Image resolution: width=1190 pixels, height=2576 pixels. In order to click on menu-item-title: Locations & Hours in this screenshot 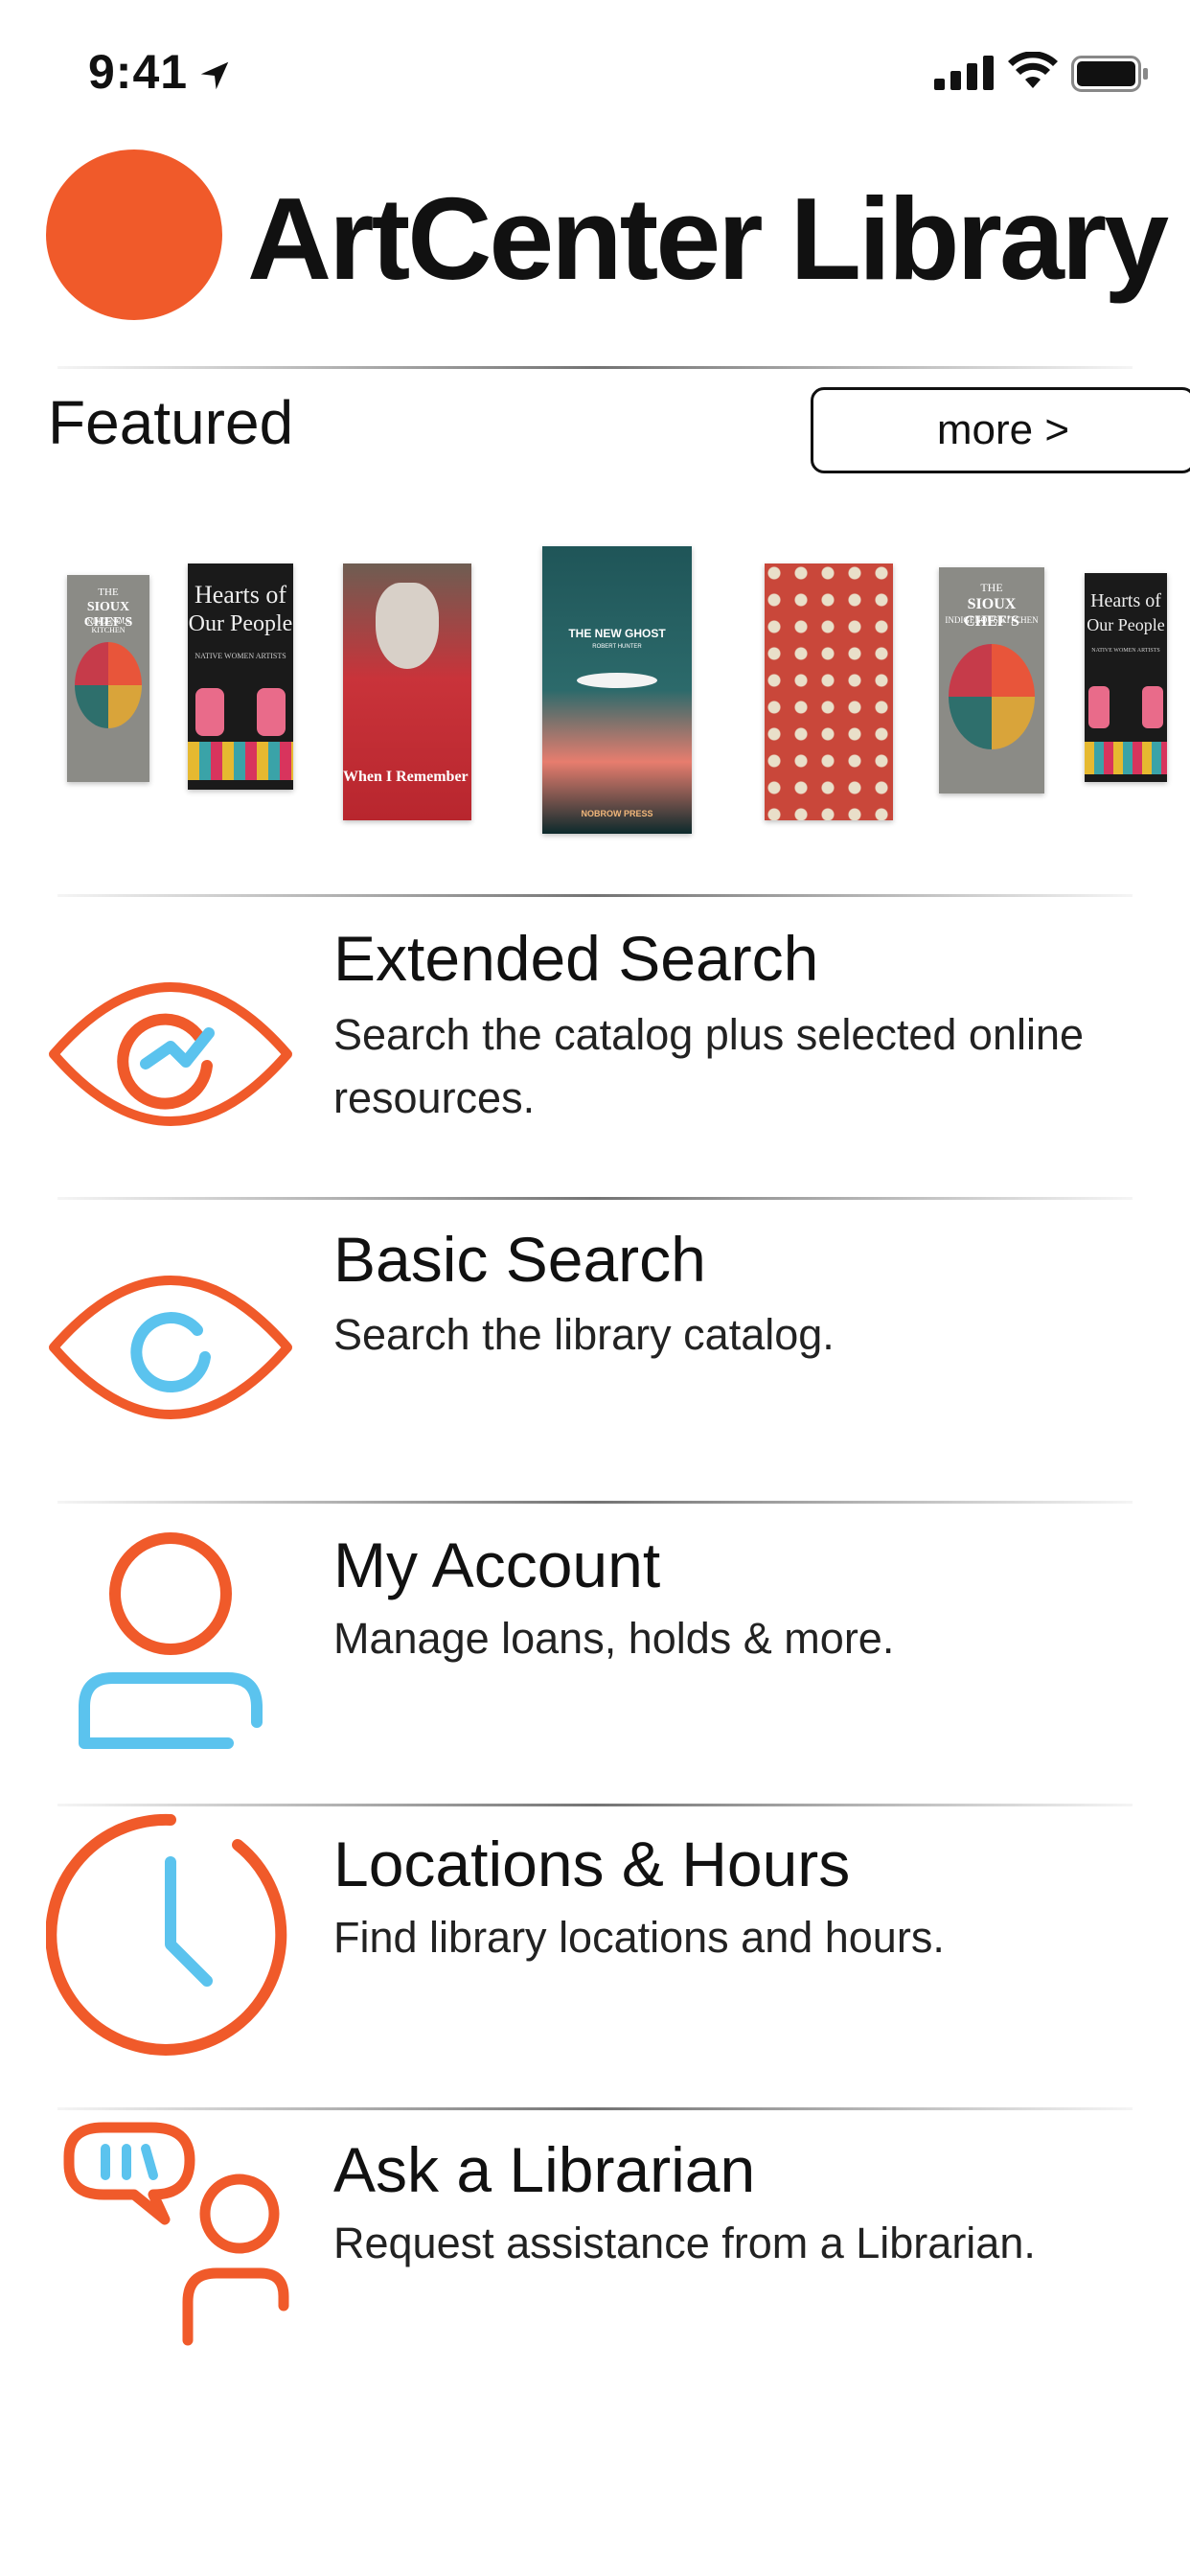, I will do `click(592, 1863)`.